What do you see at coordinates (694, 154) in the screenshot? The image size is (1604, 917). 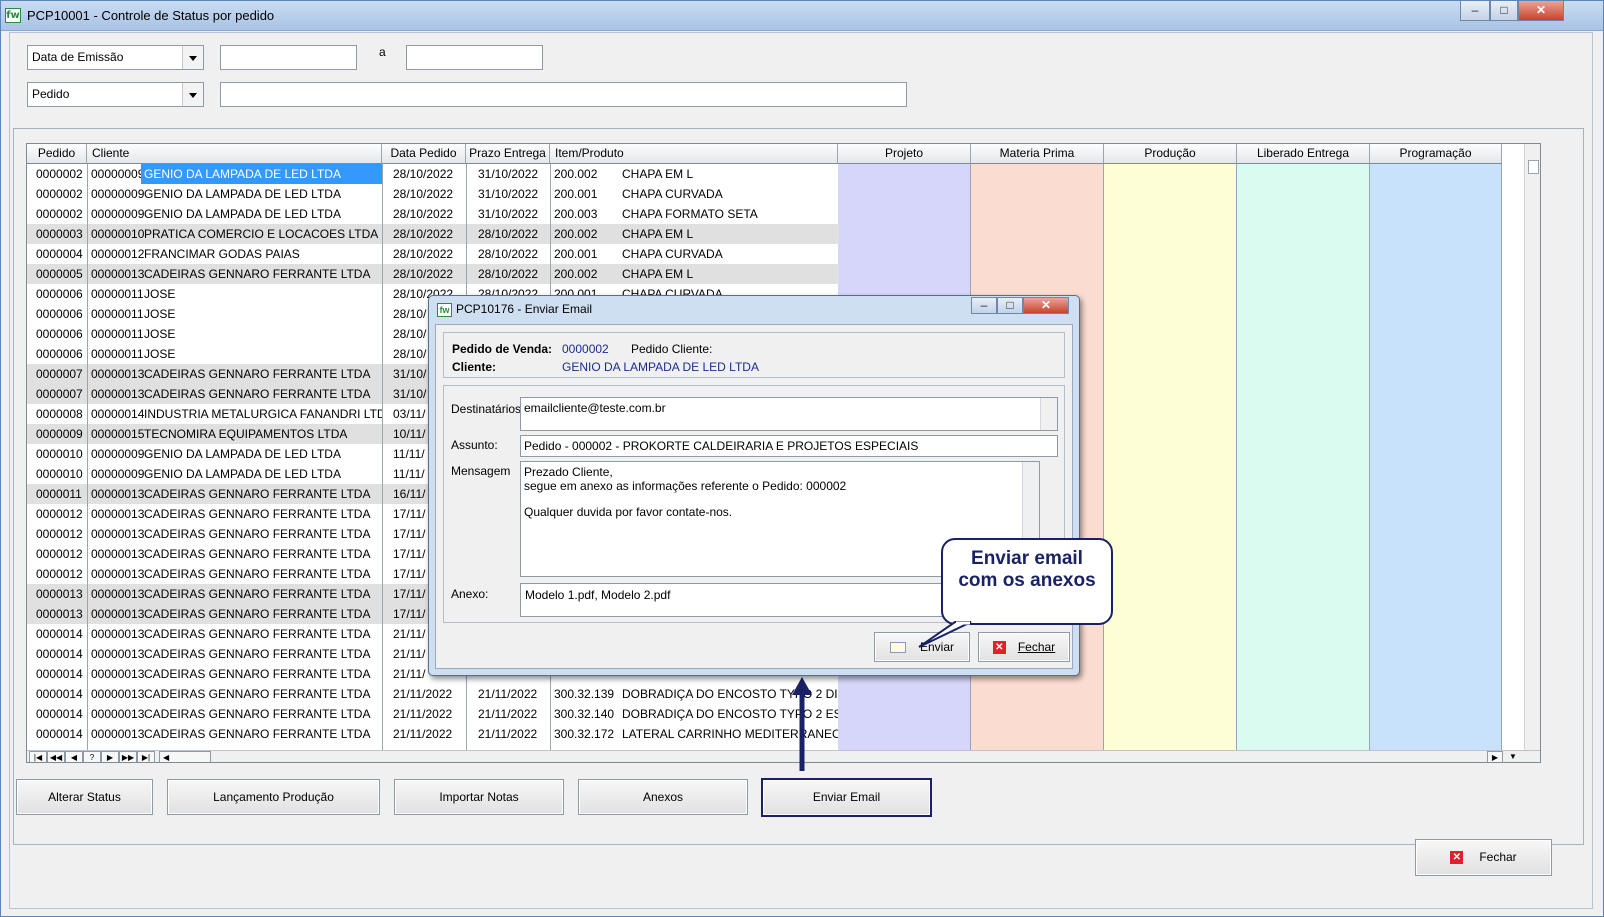 I see `column-header: Item/Produto` at bounding box center [694, 154].